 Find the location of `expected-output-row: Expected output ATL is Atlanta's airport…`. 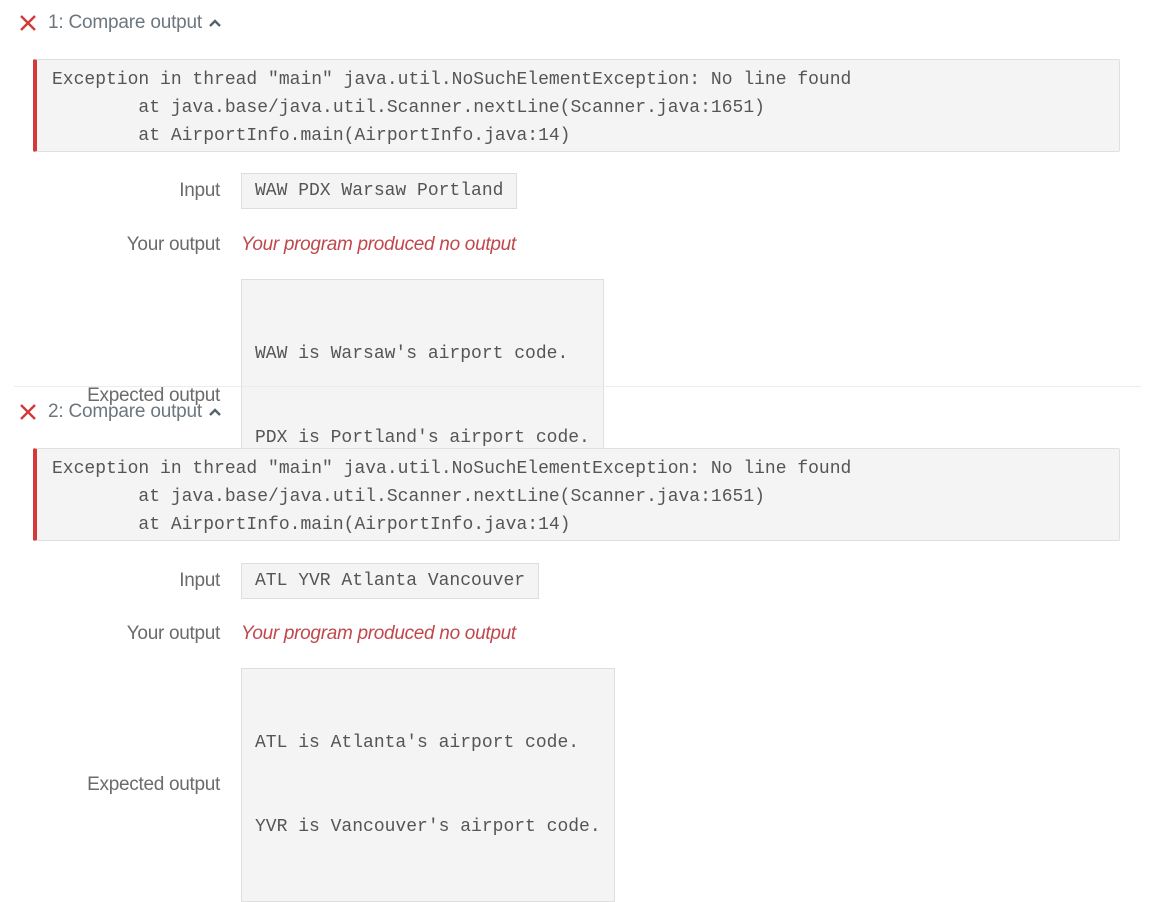

expected-output-row: Expected output ATL is Atlanta's airport… is located at coordinates (307, 785).